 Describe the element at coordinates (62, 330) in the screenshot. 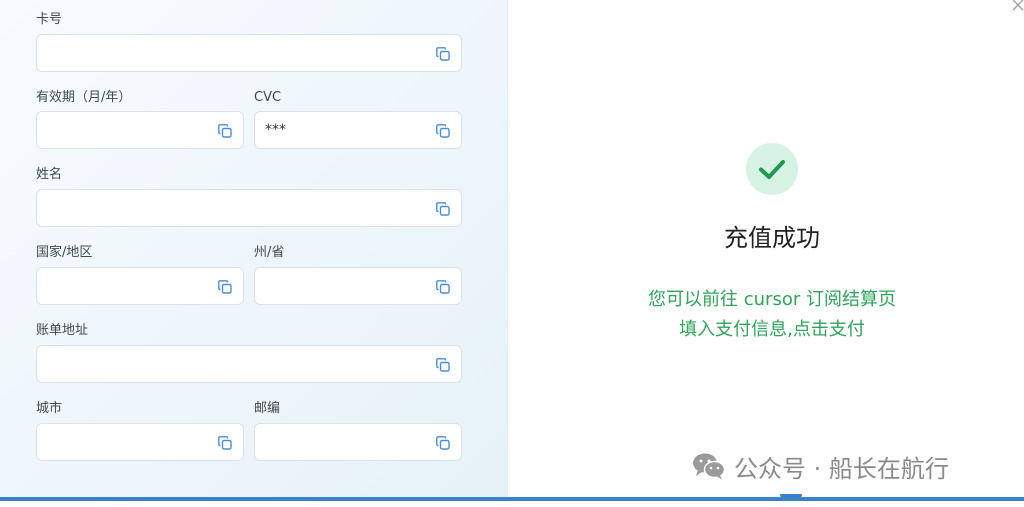

I see `billing-address-label: 账单地址` at that location.